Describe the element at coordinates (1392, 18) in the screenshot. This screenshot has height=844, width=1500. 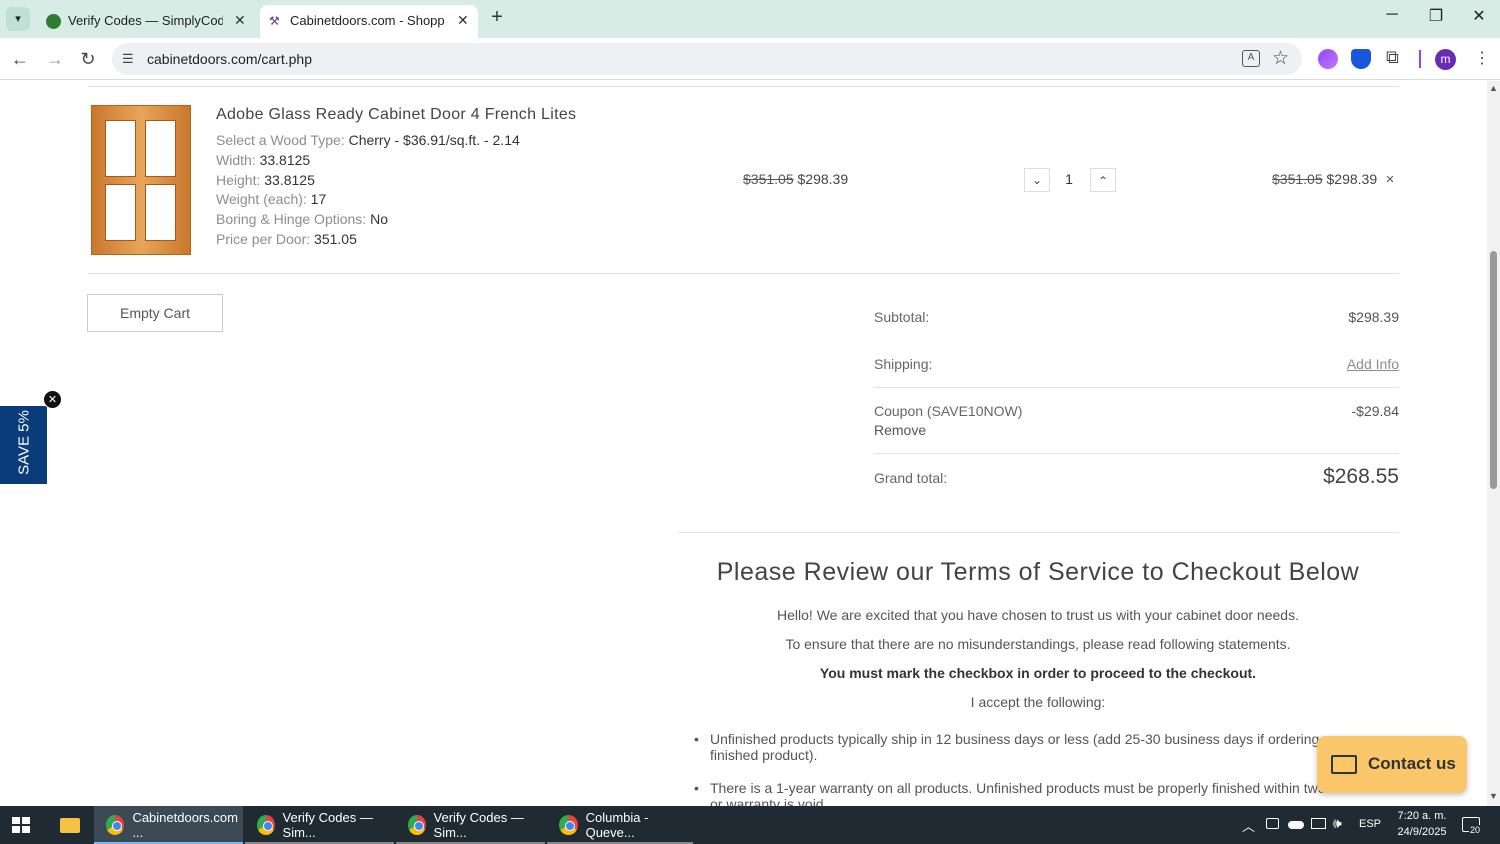
I see `minimize-icon: ─` at that location.